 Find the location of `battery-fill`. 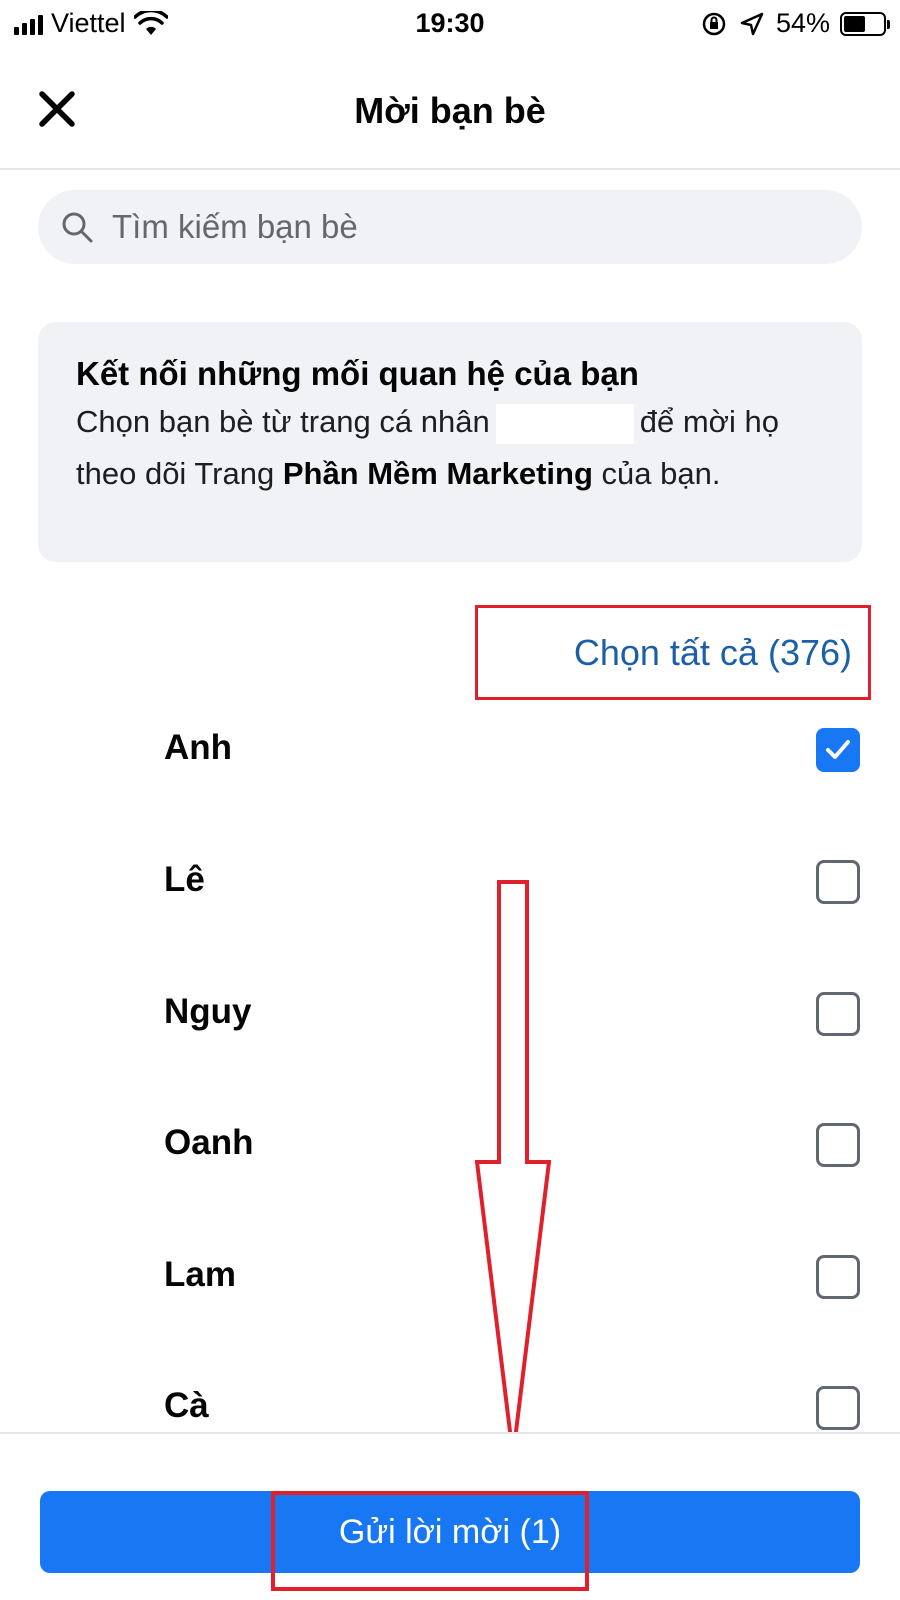

battery-fill is located at coordinates (854, 23).